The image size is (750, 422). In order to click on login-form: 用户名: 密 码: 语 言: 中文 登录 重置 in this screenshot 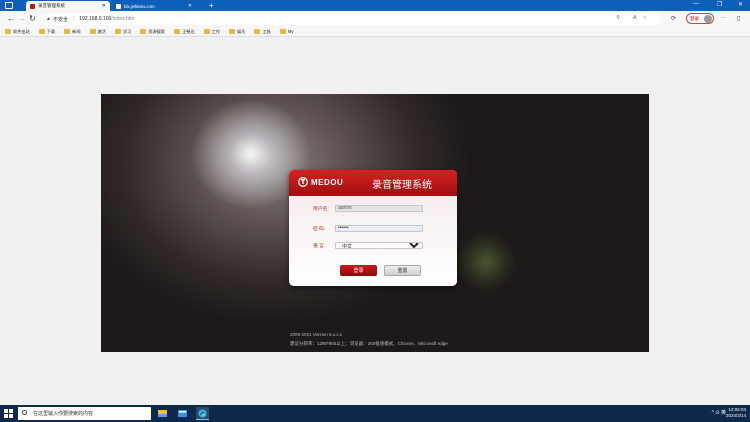, I will do `click(373, 241)`.